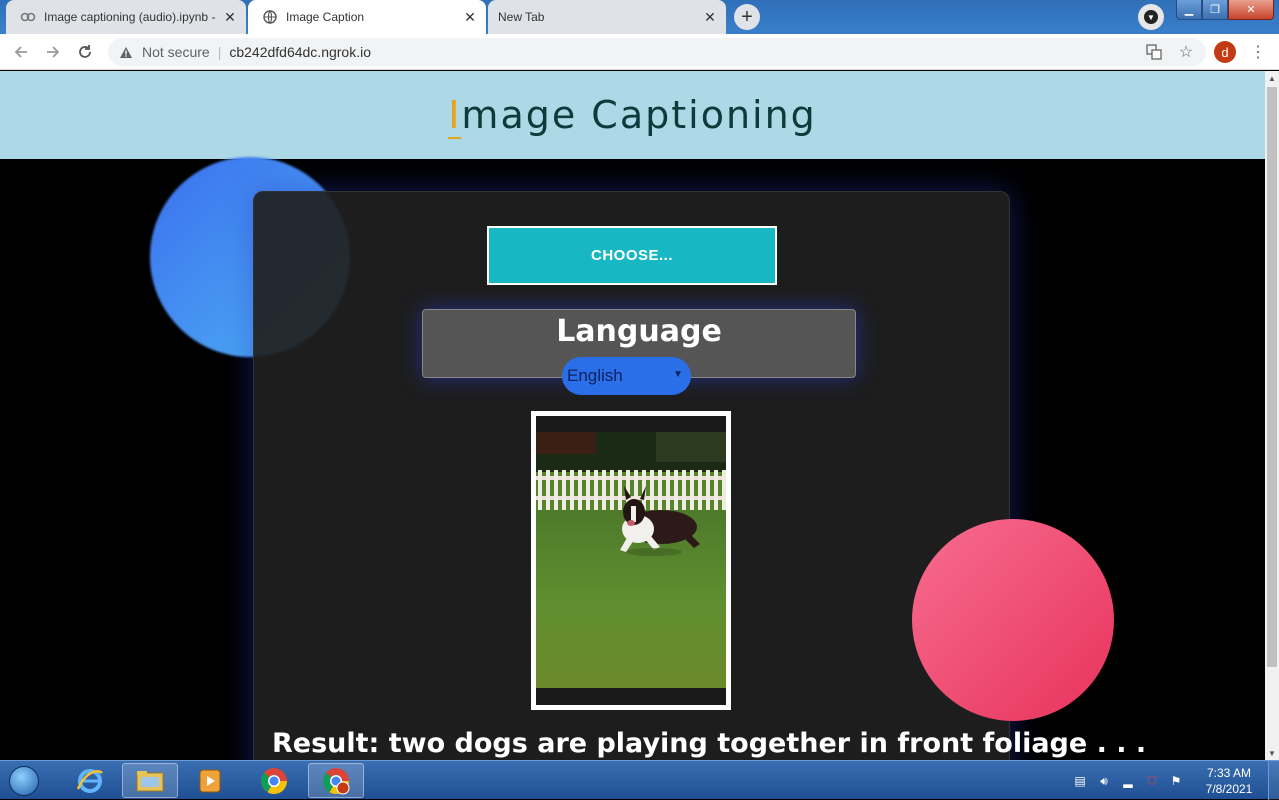  I want to click on signal-strength-icon: ▂, so click(1128, 781).